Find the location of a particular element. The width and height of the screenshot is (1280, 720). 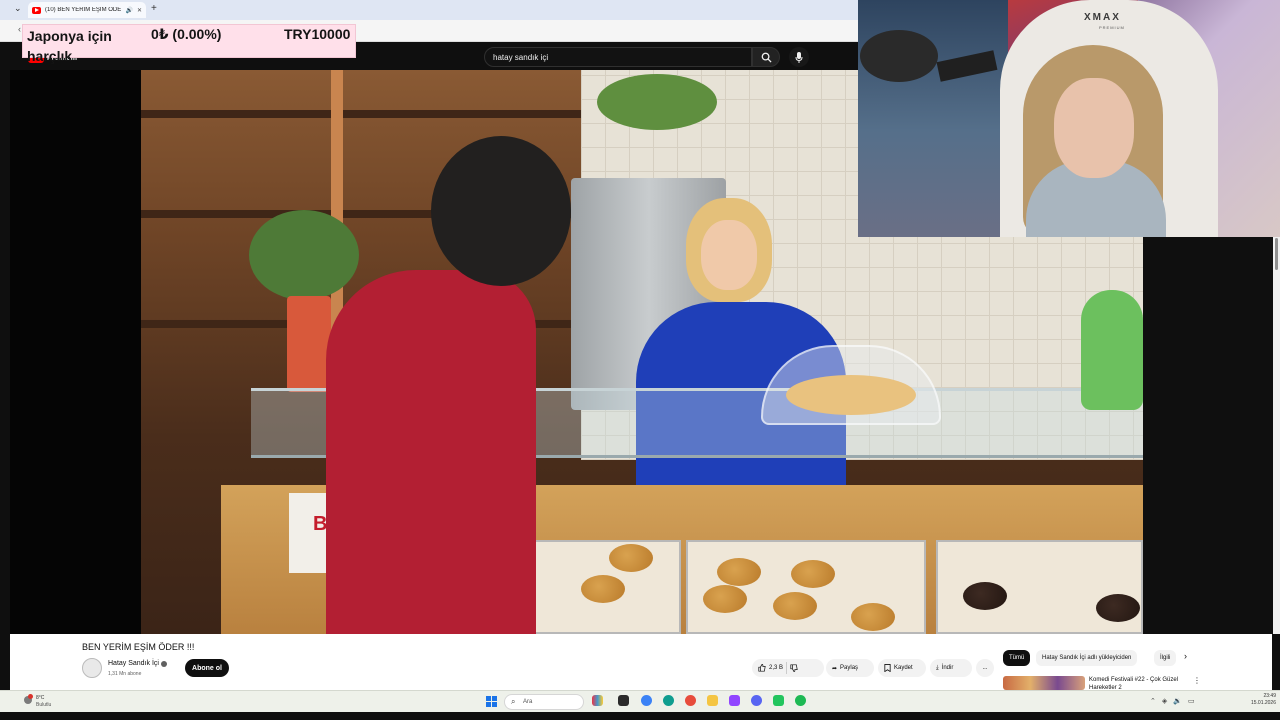

share-label: Paylaş is located at coordinates (849, 668).